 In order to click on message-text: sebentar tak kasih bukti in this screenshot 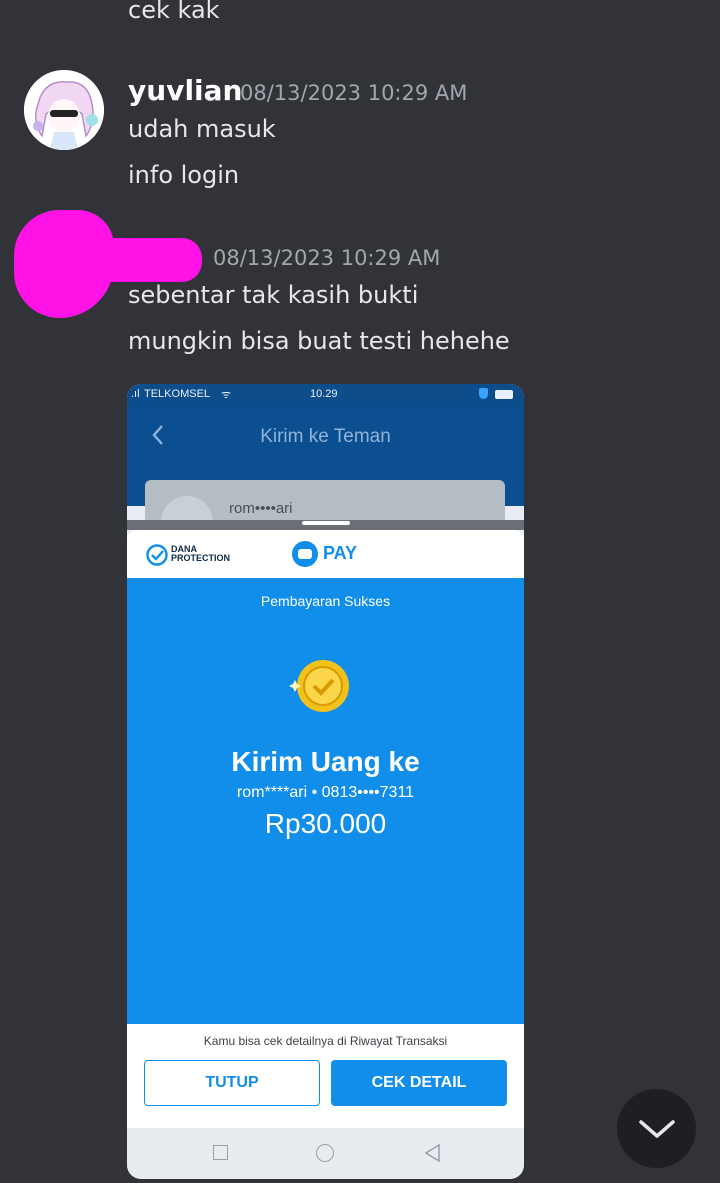, I will do `click(273, 295)`.